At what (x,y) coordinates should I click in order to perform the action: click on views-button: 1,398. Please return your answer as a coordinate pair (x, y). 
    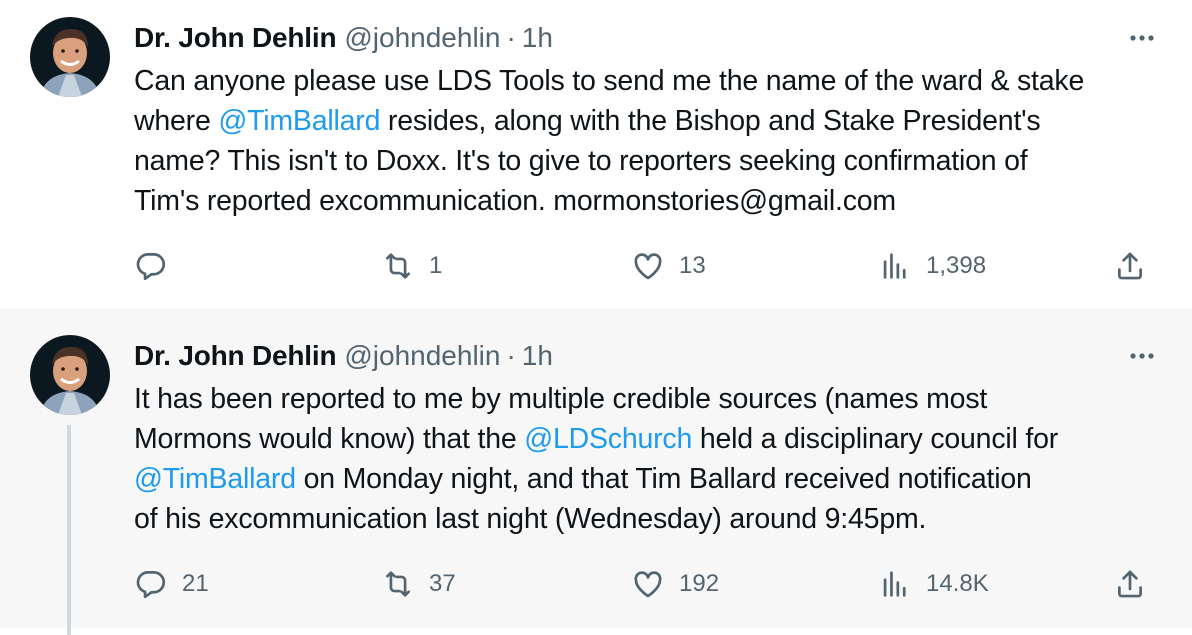
    Looking at the image, I should click on (932, 266).